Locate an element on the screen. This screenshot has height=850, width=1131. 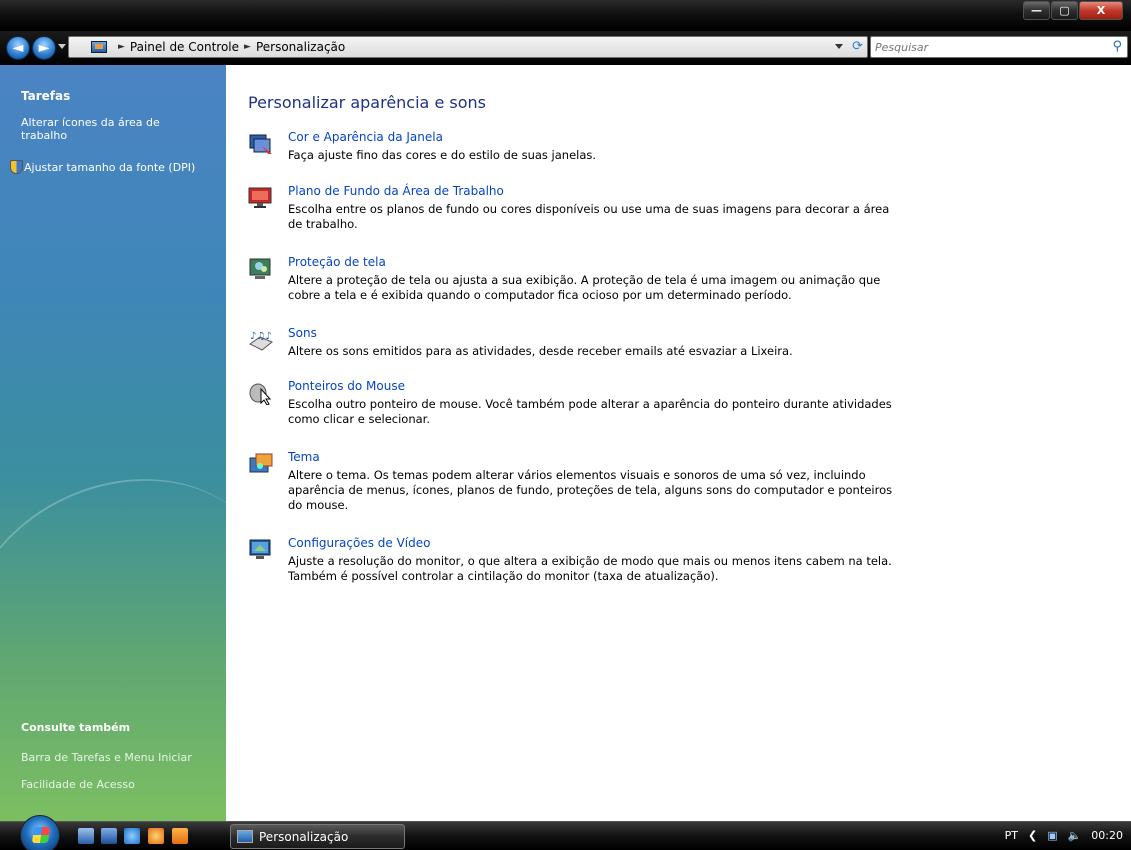
screensaver-icon is located at coordinates (260, 268).